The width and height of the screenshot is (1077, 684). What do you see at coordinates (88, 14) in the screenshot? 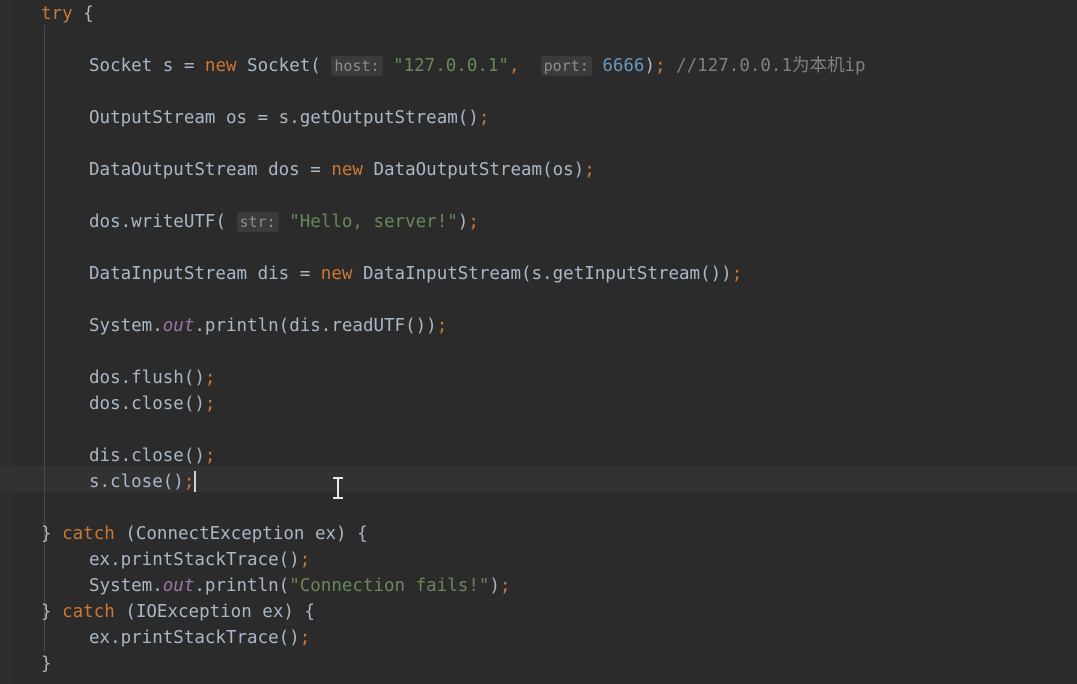
I see `code-token: {` at bounding box center [88, 14].